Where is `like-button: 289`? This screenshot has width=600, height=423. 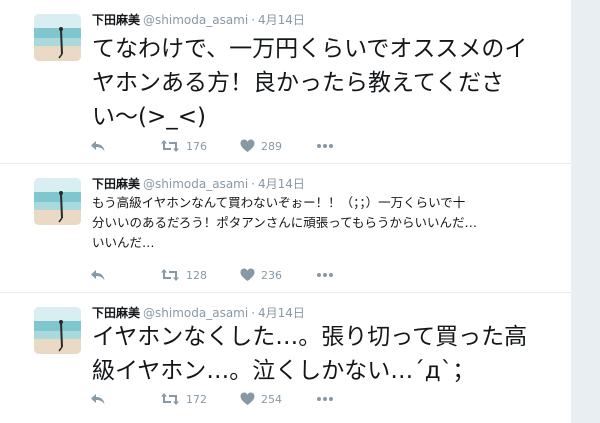
like-button: 289 is located at coordinates (261, 146).